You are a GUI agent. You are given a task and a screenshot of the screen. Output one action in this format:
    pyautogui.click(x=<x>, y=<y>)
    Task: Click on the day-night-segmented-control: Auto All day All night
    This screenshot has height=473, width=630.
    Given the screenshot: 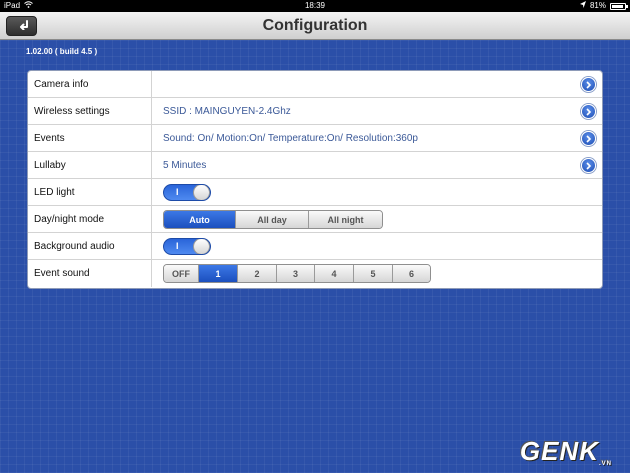 What is the action you would take?
    pyautogui.click(x=273, y=219)
    